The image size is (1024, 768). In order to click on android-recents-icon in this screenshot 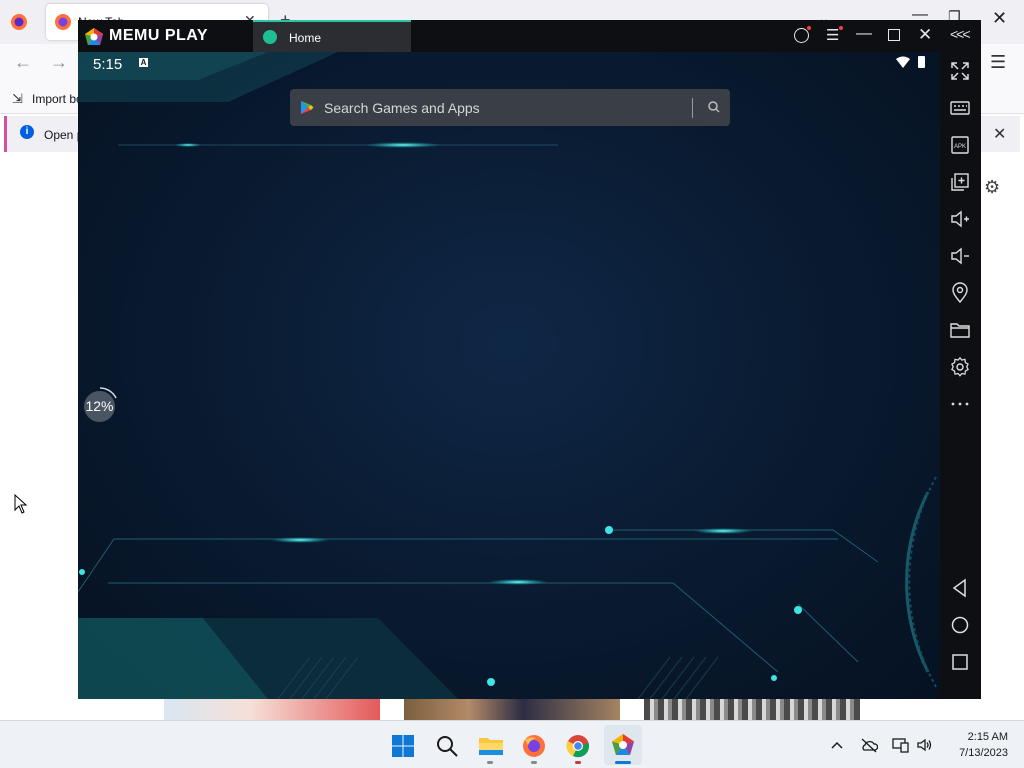, I will do `click(960, 662)`.